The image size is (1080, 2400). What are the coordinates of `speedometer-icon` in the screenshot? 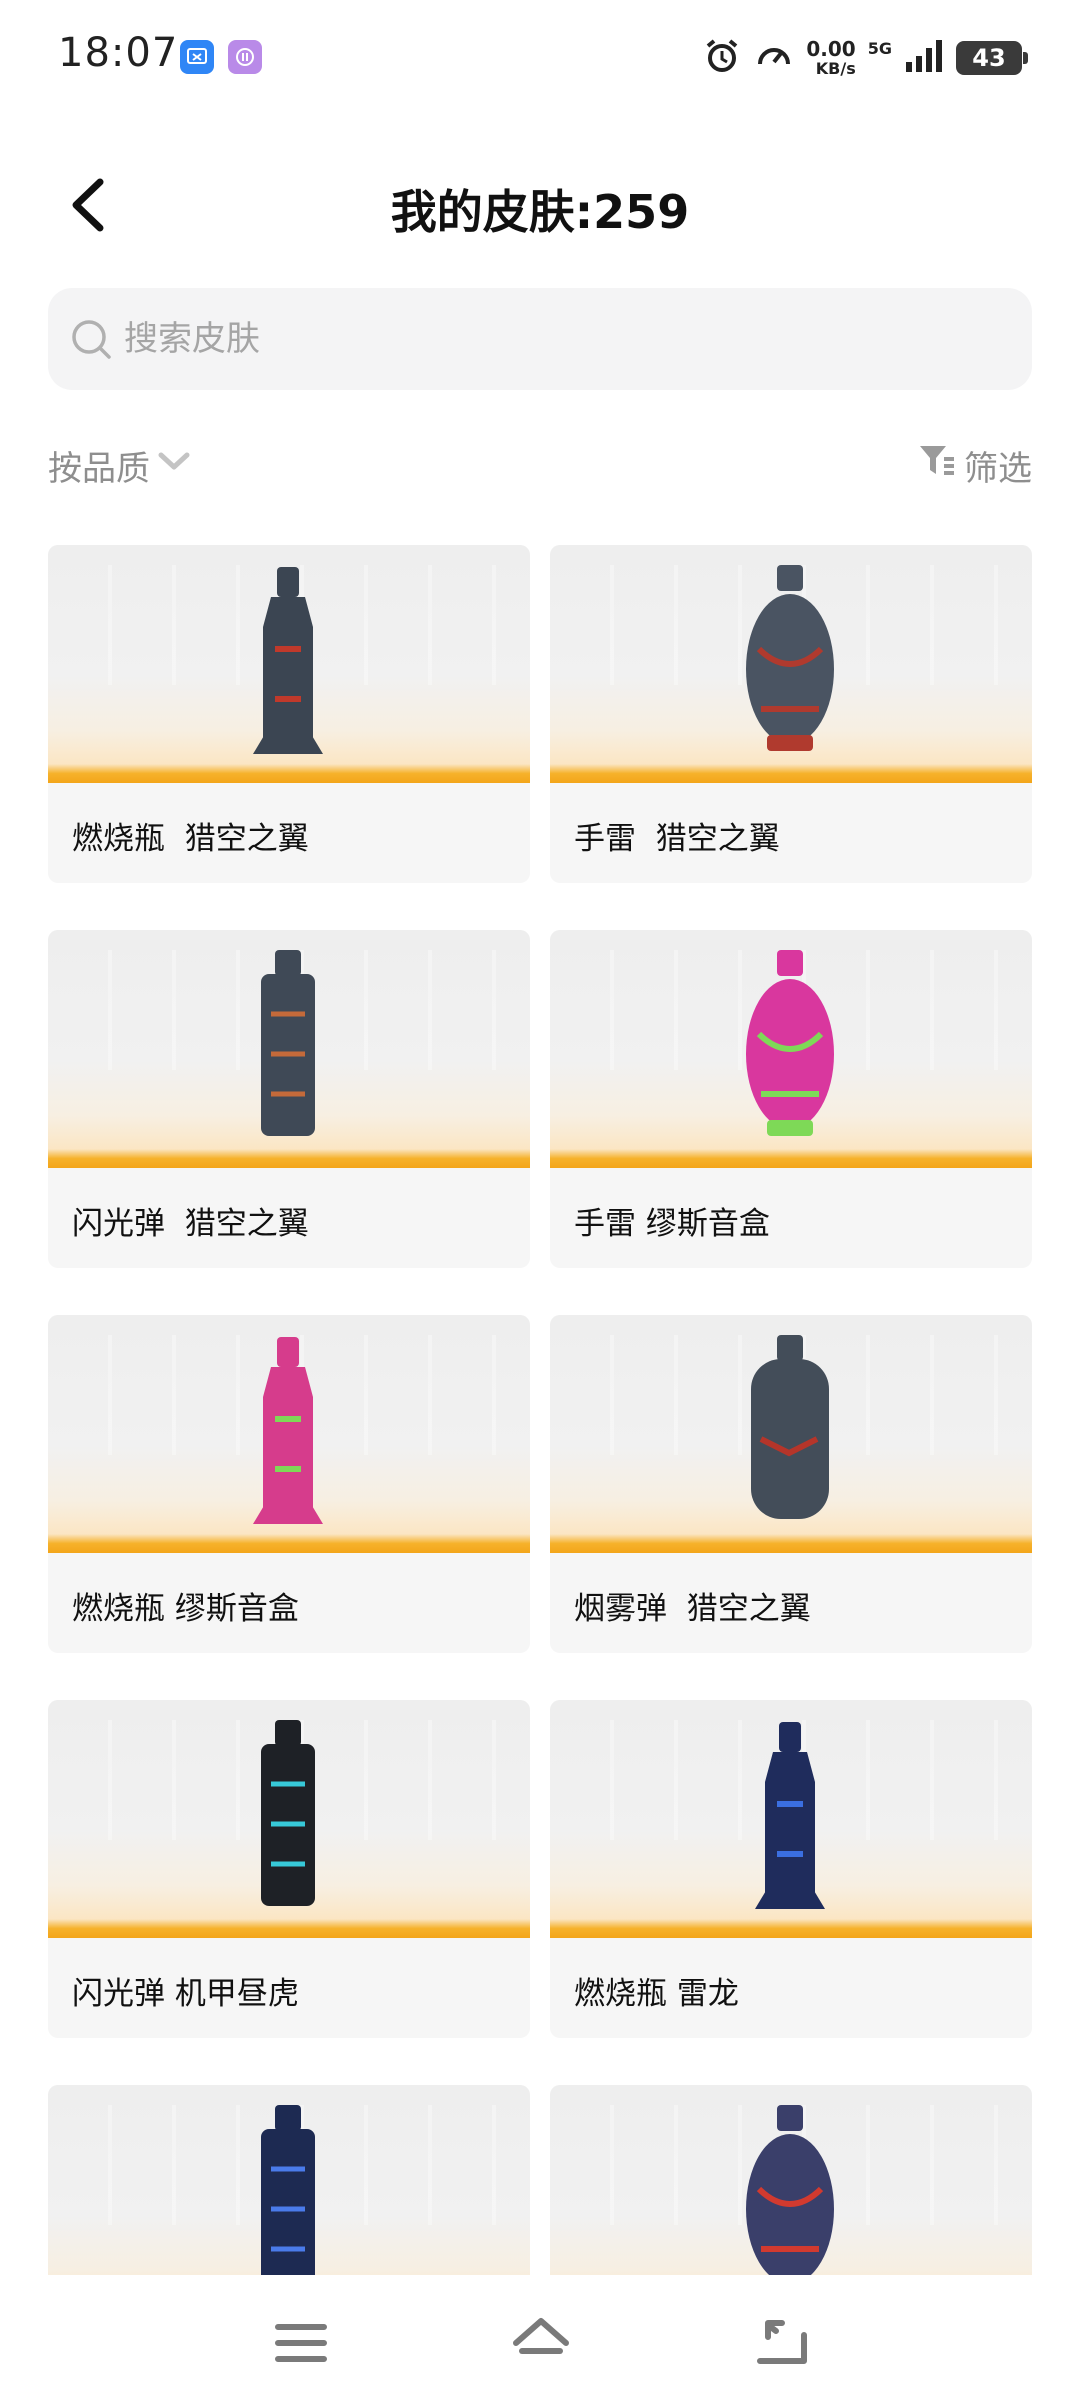 It's located at (774, 58).